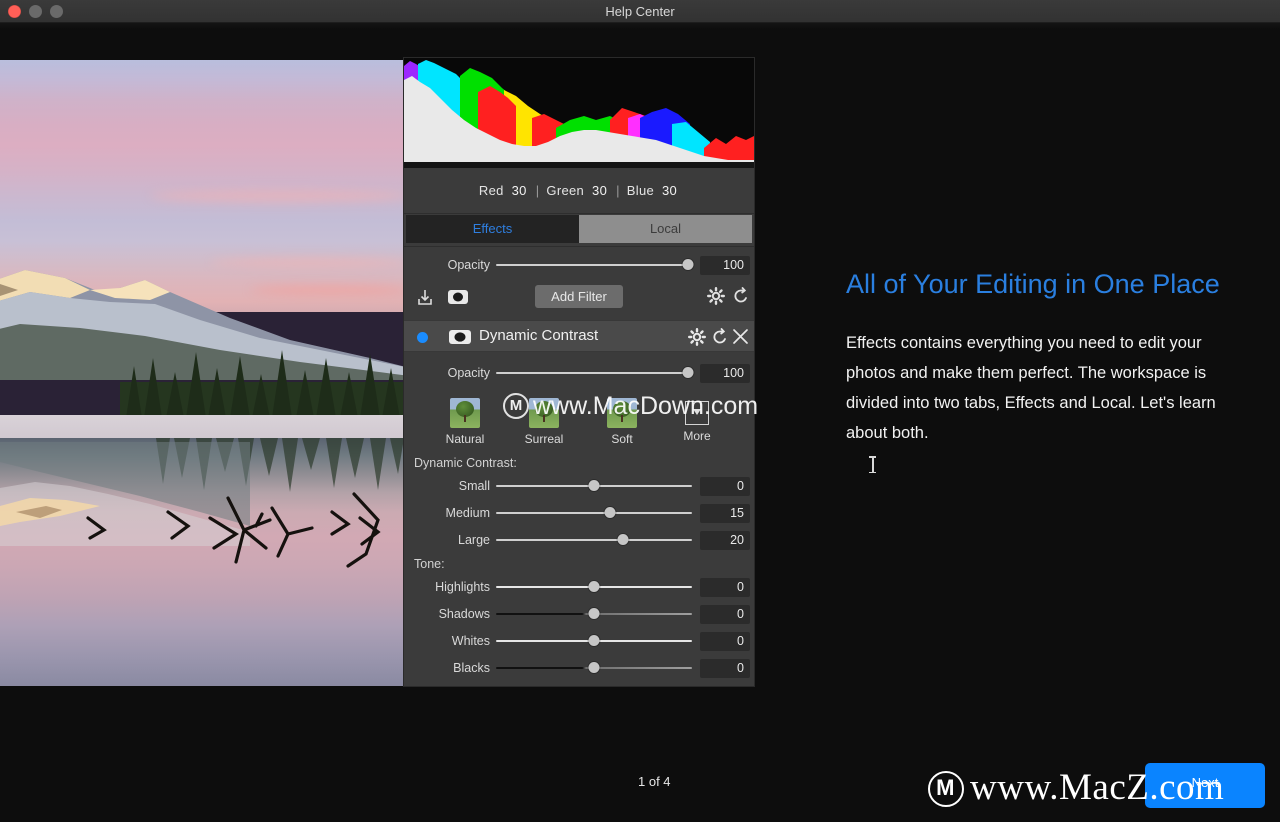 This screenshot has height=822, width=1280. I want to click on slider-value-blacks: 0, so click(725, 668).